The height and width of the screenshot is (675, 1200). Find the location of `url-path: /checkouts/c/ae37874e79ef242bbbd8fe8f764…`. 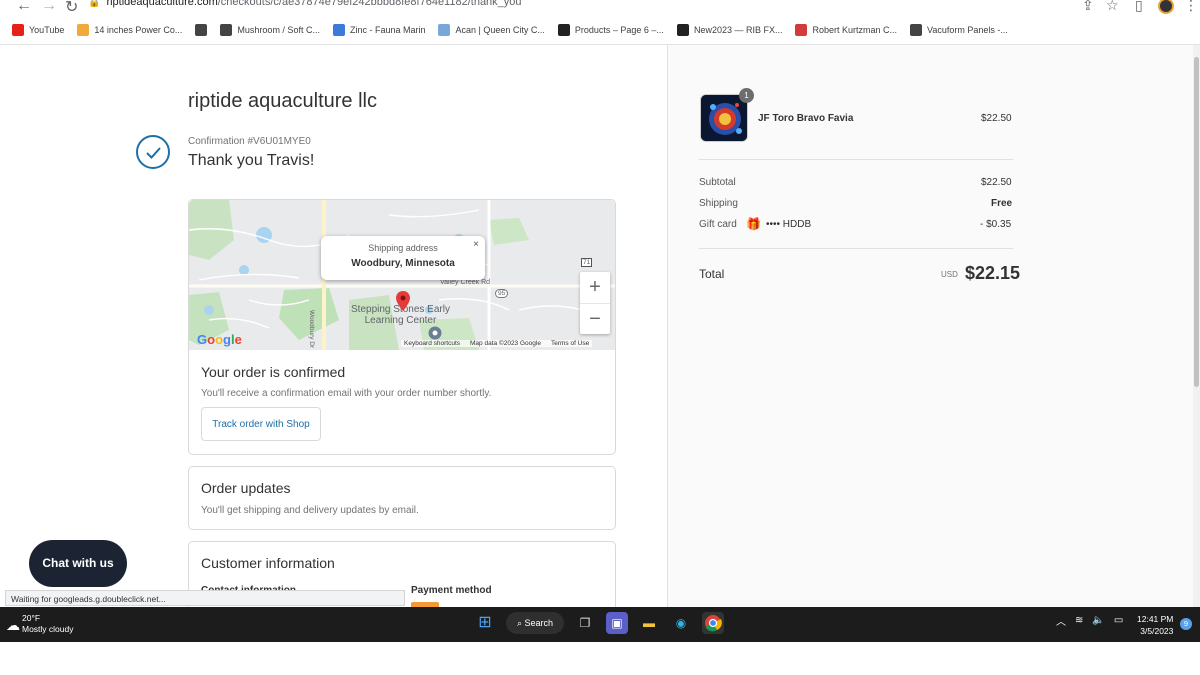

url-path: /checkouts/c/ae37874e79ef242bbbd8fe8f764… is located at coordinates (369, 4).